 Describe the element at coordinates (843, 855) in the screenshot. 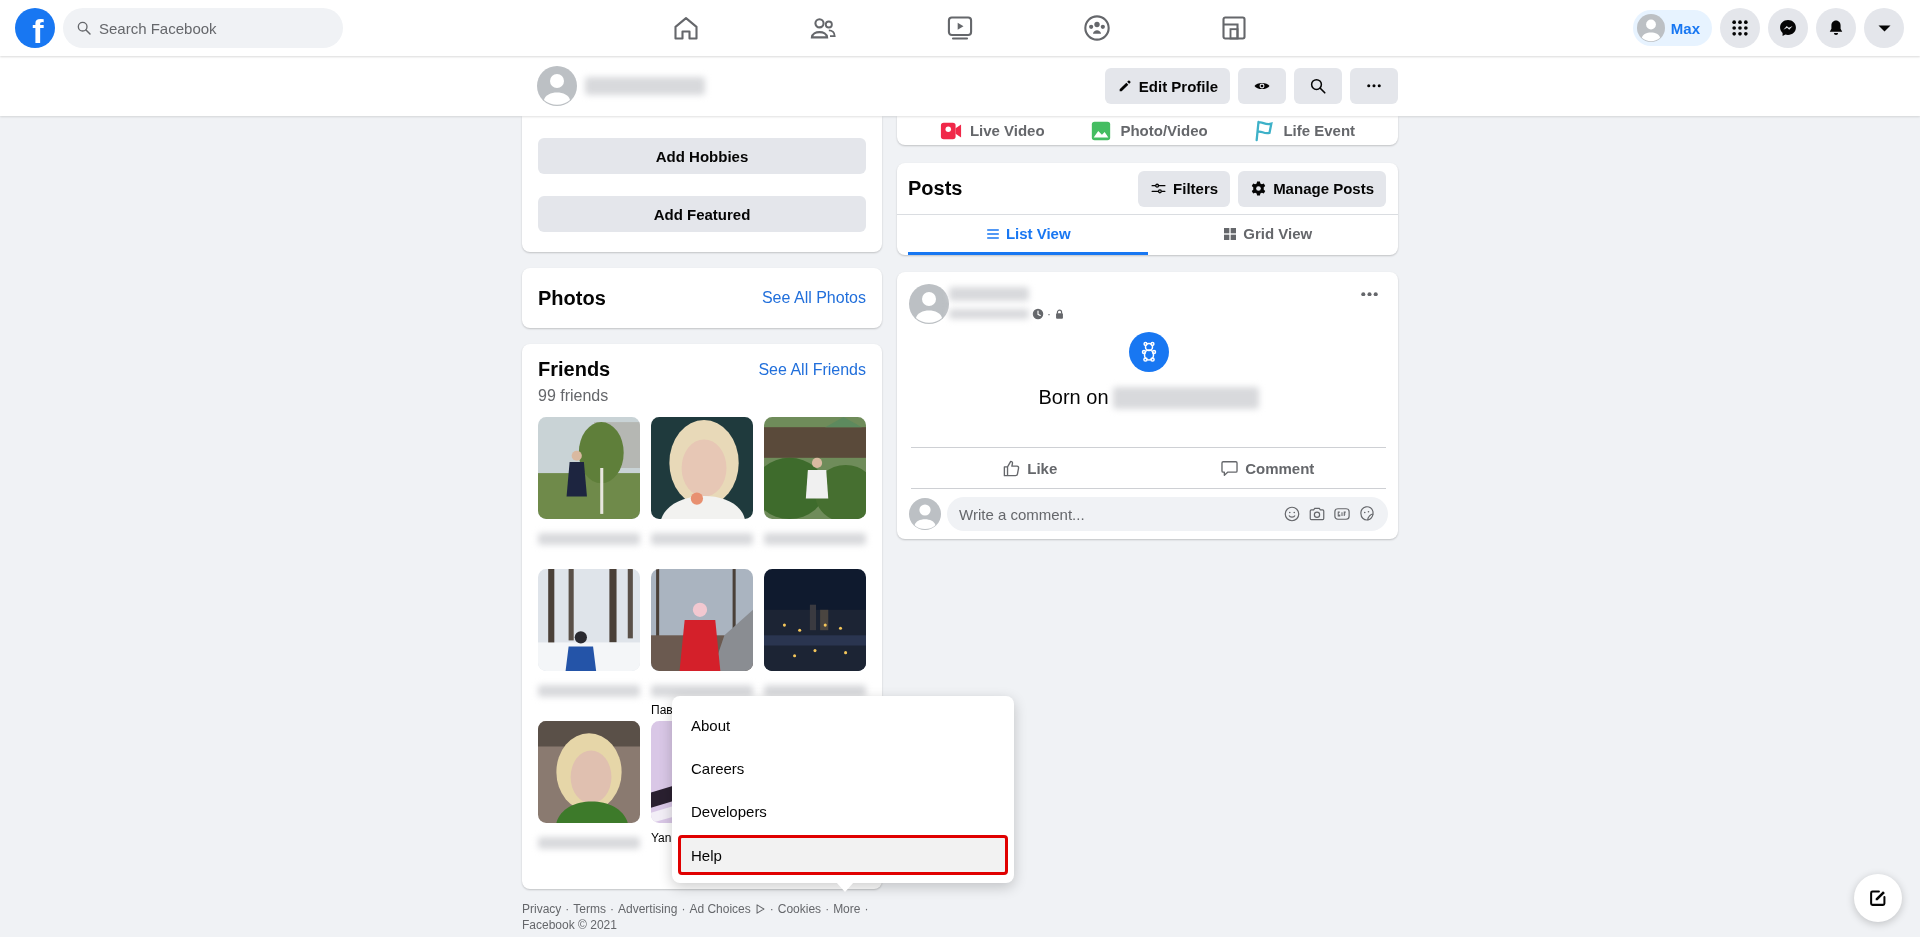

I see `menu-item: Help` at that location.